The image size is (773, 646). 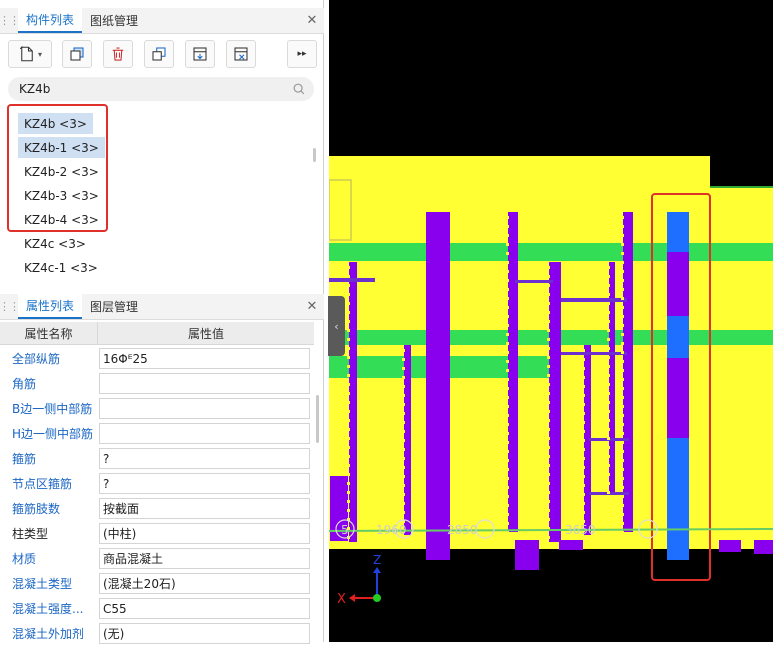 I want to click on property-value-field: 16Φᴱ25, so click(x=204, y=358).